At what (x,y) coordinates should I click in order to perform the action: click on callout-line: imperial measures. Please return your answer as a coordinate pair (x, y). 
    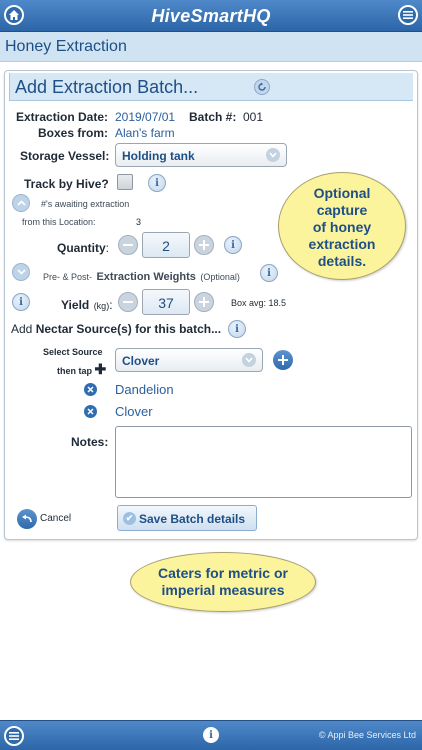
    Looking at the image, I should click on (223, 590).